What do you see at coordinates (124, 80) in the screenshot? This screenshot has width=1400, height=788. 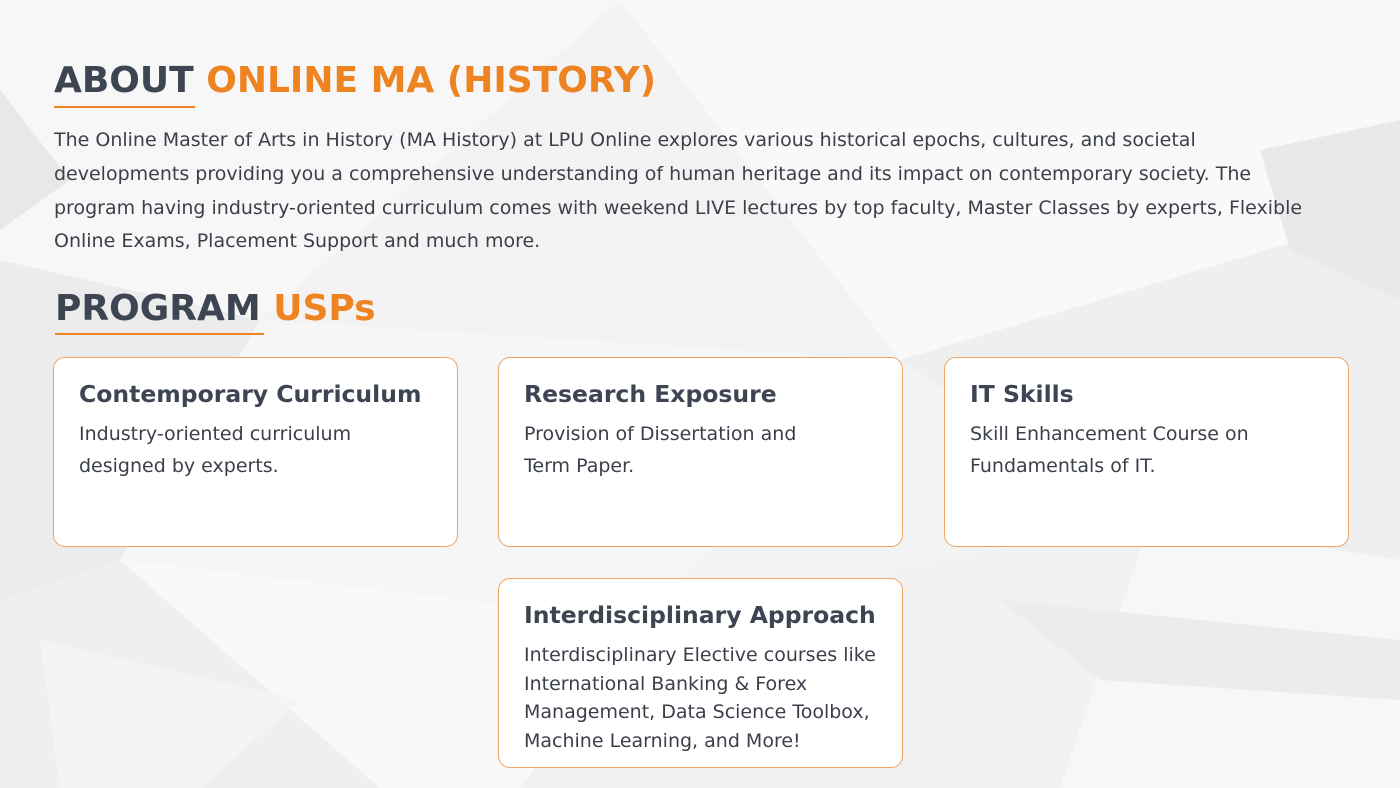 I see `about-heading-dark: ABOUT` at bounding box center [124, 80].